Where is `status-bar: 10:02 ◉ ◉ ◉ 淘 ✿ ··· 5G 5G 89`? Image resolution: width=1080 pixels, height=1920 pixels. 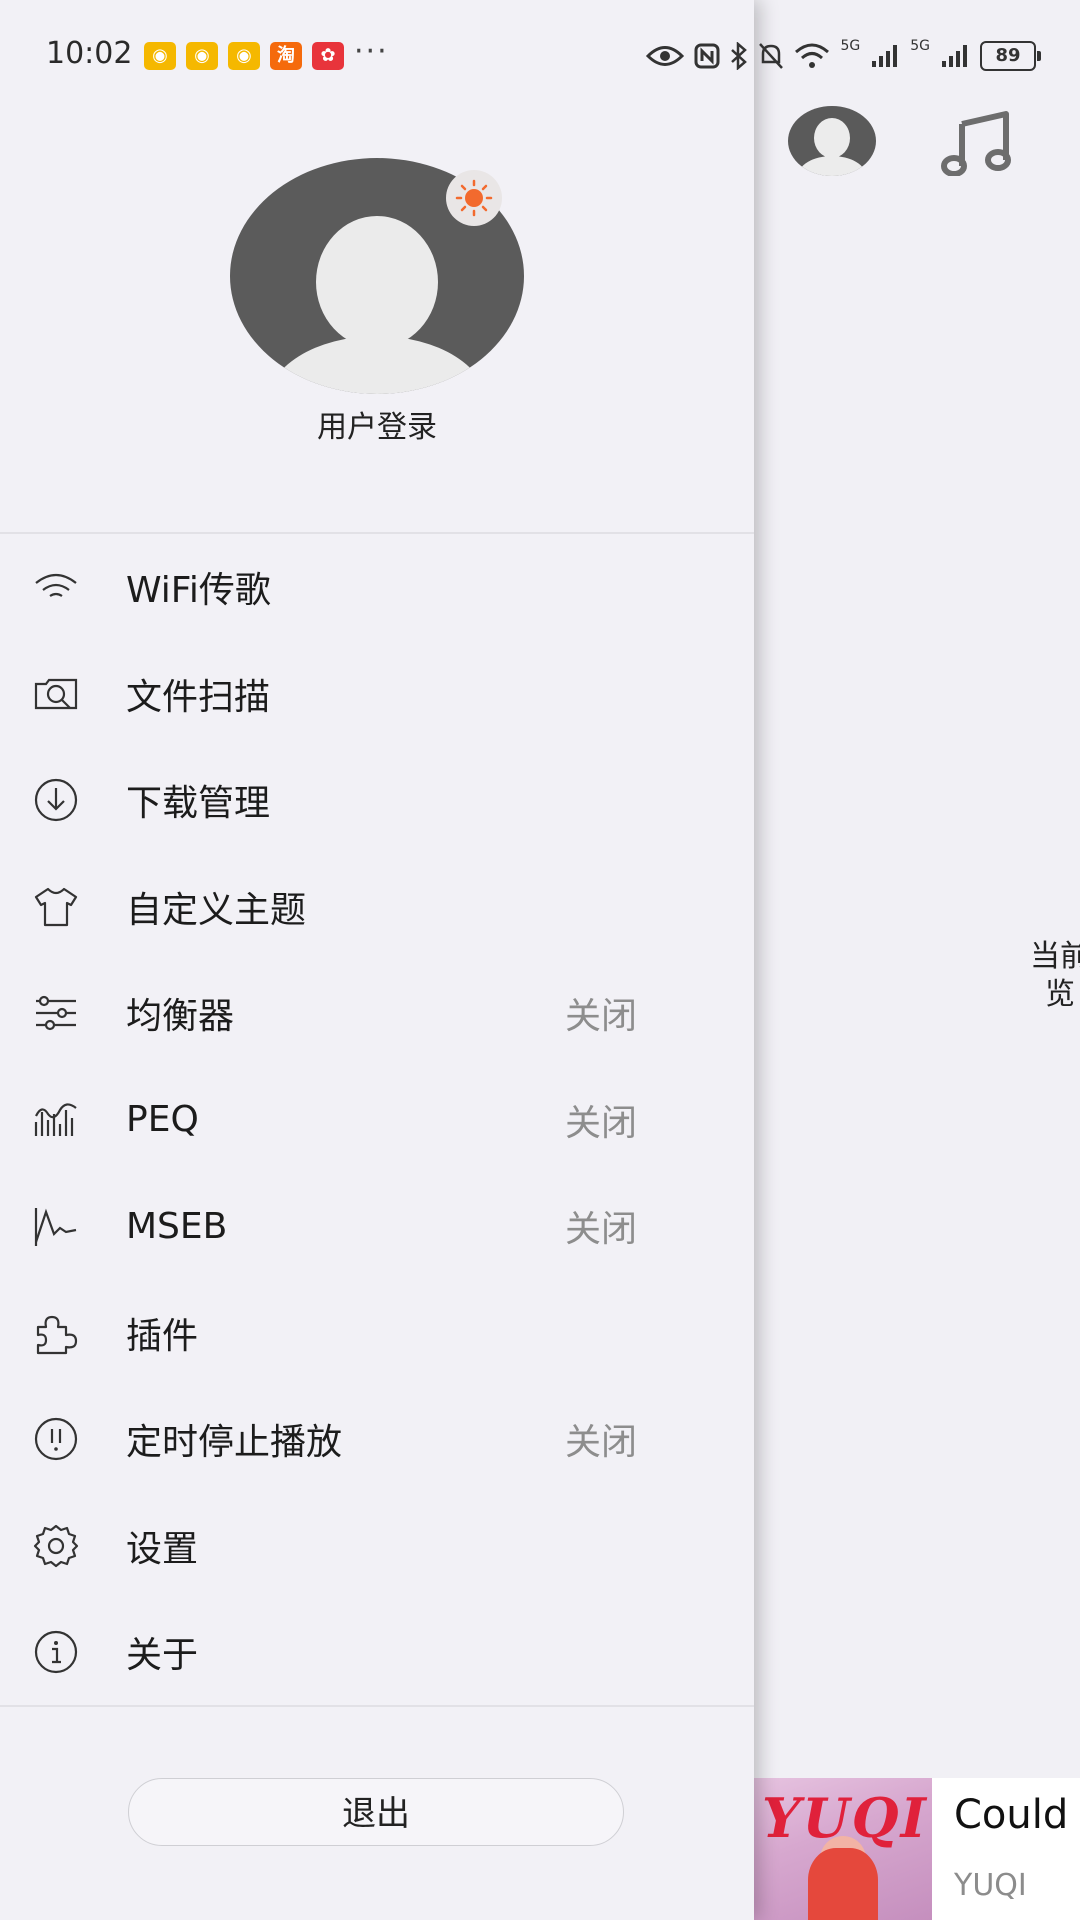 status-bar: 10:02 ◉ ◉ ◉ 淘 ✿ ··· 5G 5G 89 is located at coordinates (540, 55).